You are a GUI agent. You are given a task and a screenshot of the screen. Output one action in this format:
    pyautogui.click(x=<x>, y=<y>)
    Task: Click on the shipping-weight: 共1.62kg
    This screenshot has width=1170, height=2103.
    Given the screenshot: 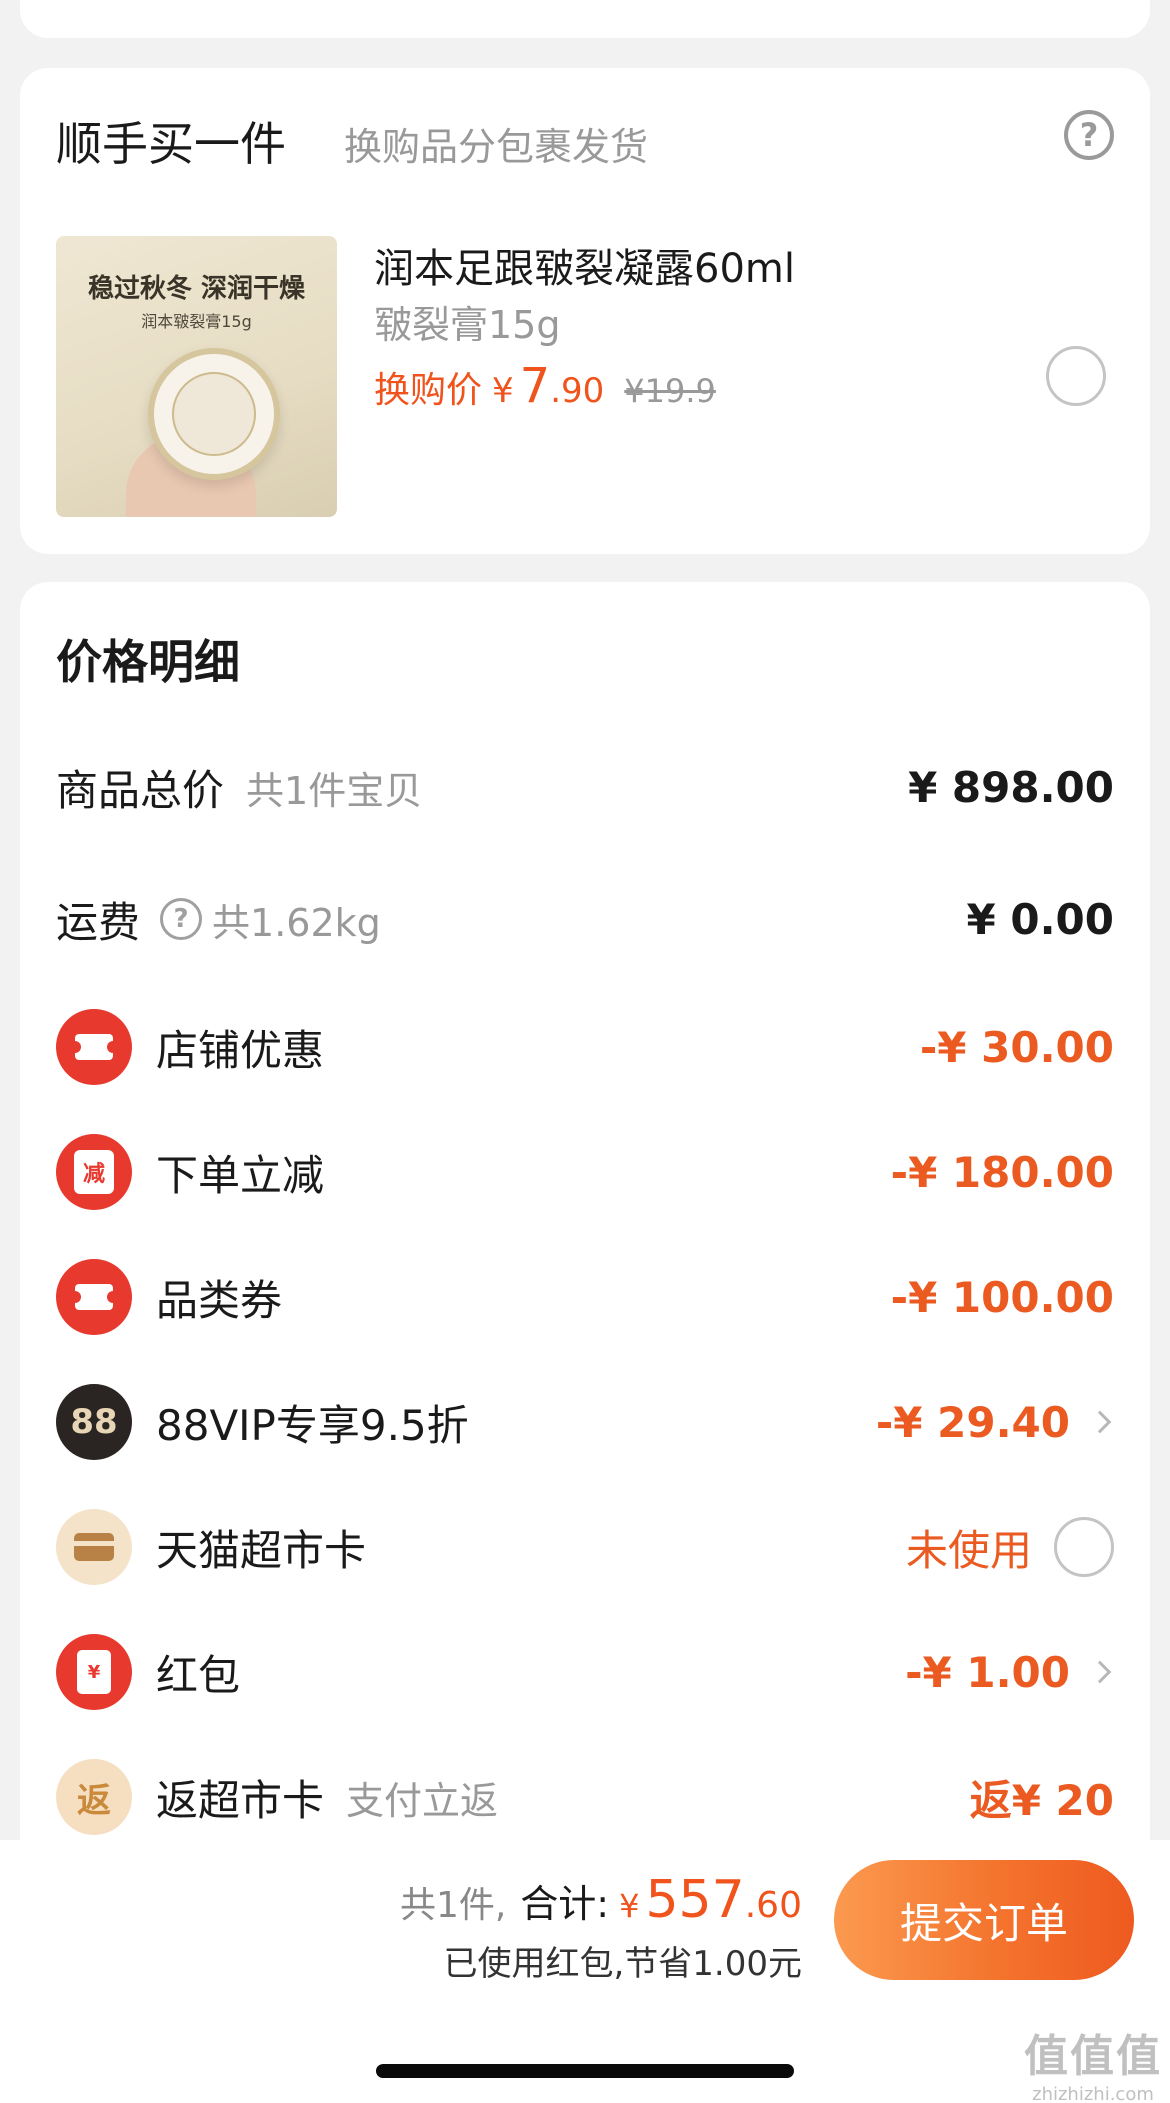 What is the action you would take?
    pyautogui.click(x=296, y=922)
    